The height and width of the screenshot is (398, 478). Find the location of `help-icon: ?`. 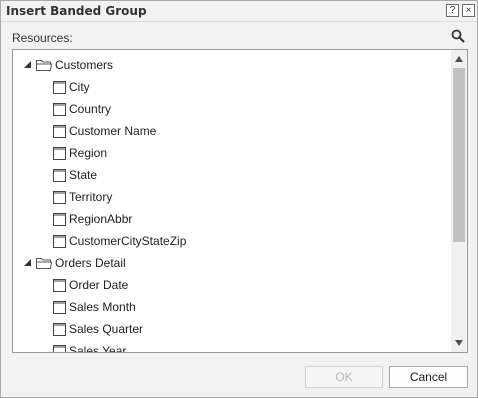

help-icon: ? is located at coordinates (452, 10).